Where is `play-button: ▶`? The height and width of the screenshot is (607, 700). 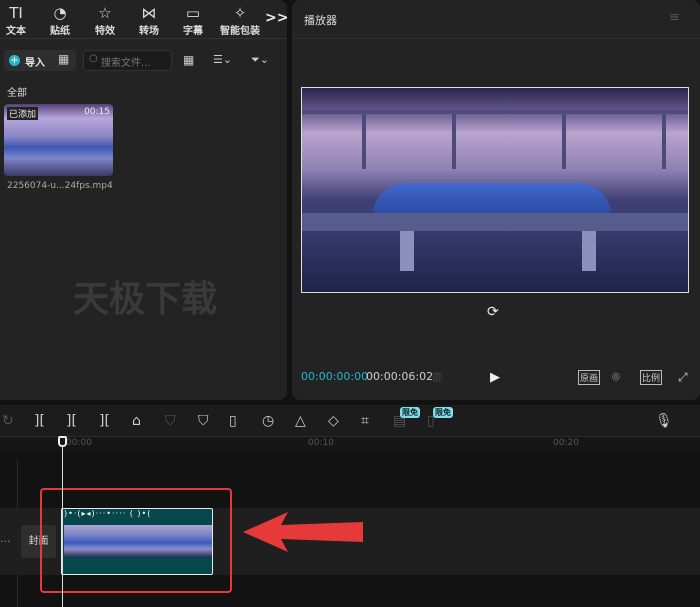 play-button: ▶ is located at coordinates (495, 377).